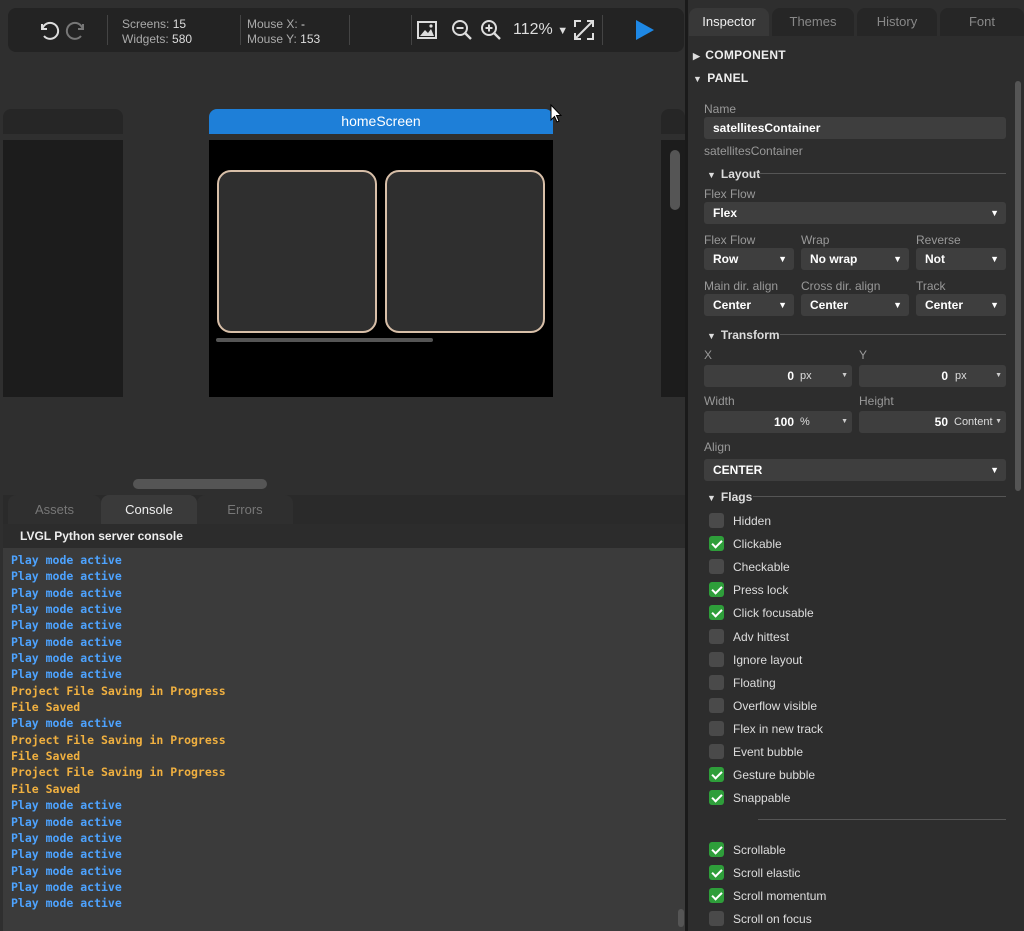  Describe the element at coordinates (938, 240) in the screenshot. I see `reverse-label: Reverse` at that location.